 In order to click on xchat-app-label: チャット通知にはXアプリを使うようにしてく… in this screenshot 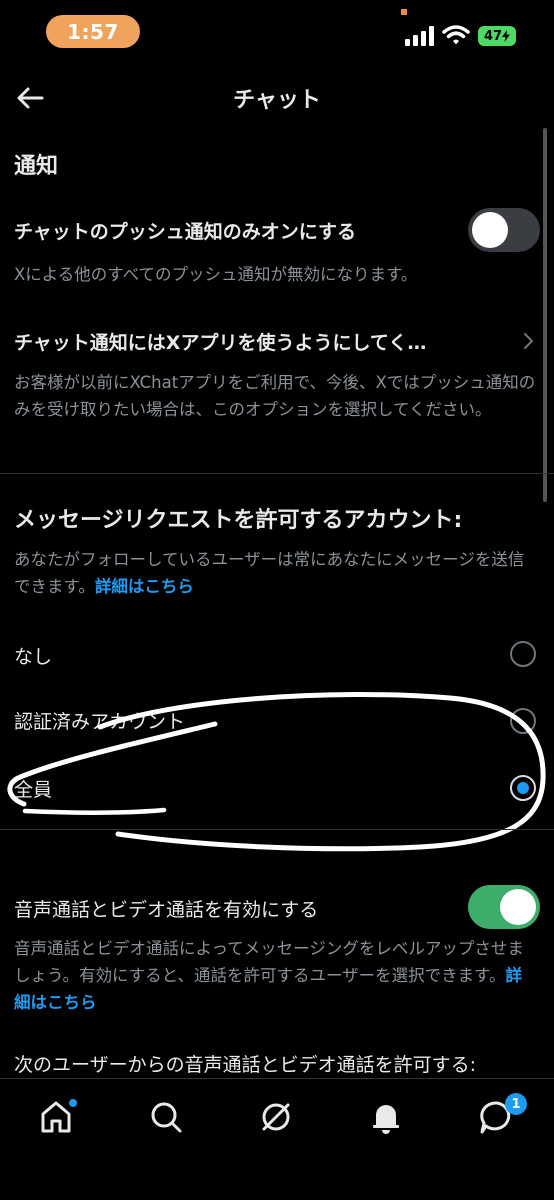, I will do `click(259, 341)`.